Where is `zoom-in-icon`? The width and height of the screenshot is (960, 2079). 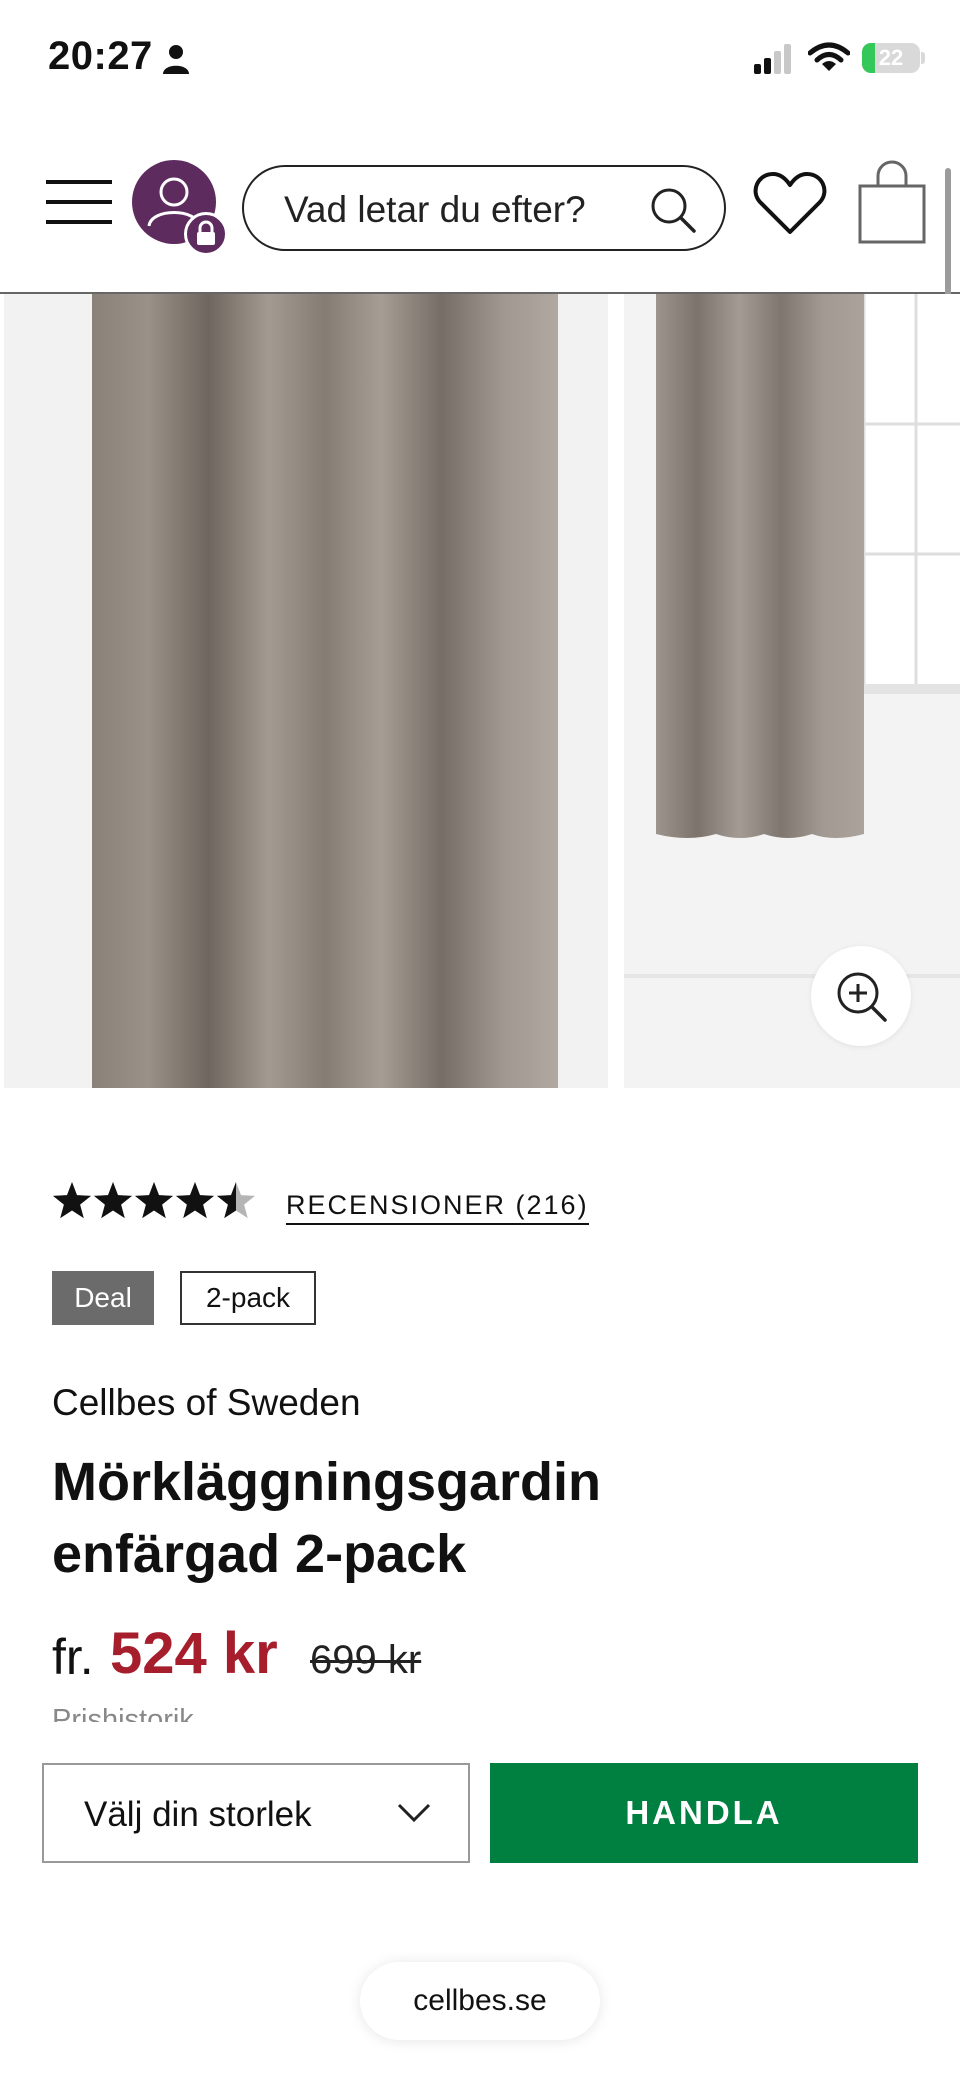
zoom-in-icon is located at coordinates (862, 997).